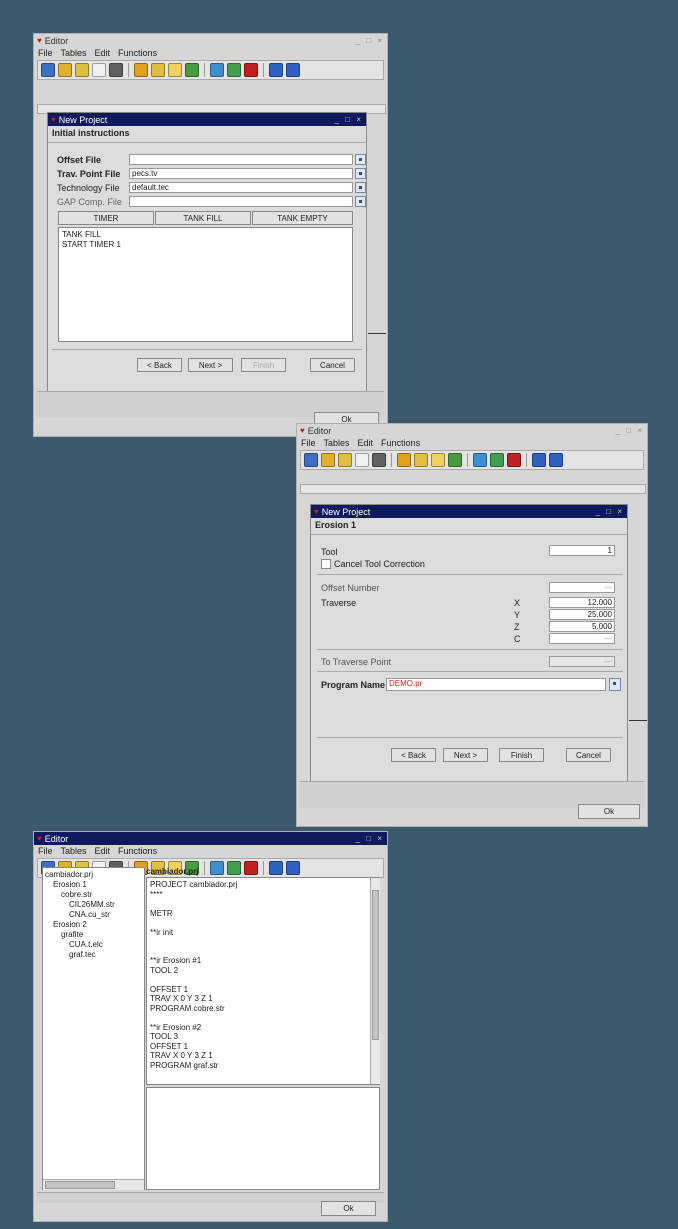 This screenshot has height=1229, width=678. Describe the element at coordinates (496, 684) in the screenshot. I see `program-name-input: DEMO.pr` at that location.